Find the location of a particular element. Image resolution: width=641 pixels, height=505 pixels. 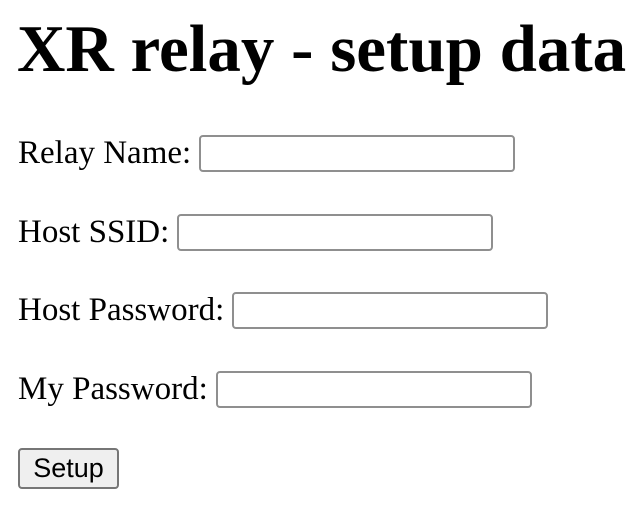

host-ssid-row: Host SSID: is located at coordinates (256, 232).